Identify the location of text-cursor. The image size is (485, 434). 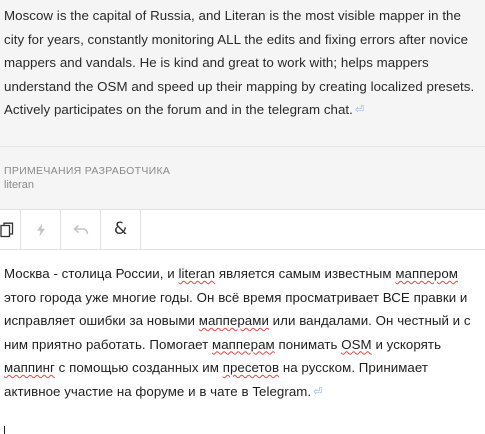
(4, 430).